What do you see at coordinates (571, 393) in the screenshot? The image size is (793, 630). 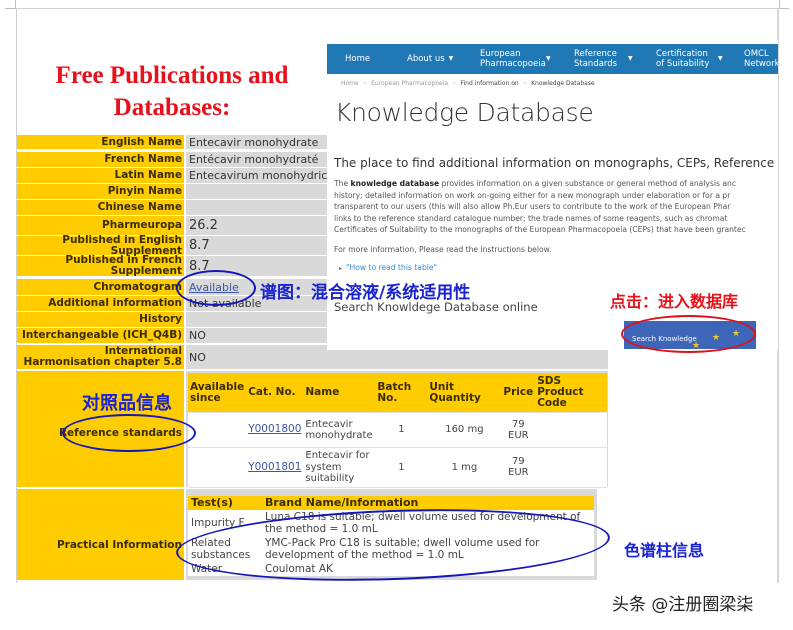 I see `col-sds-product-code: SDS Product Code` at bounding box center [571, 393].